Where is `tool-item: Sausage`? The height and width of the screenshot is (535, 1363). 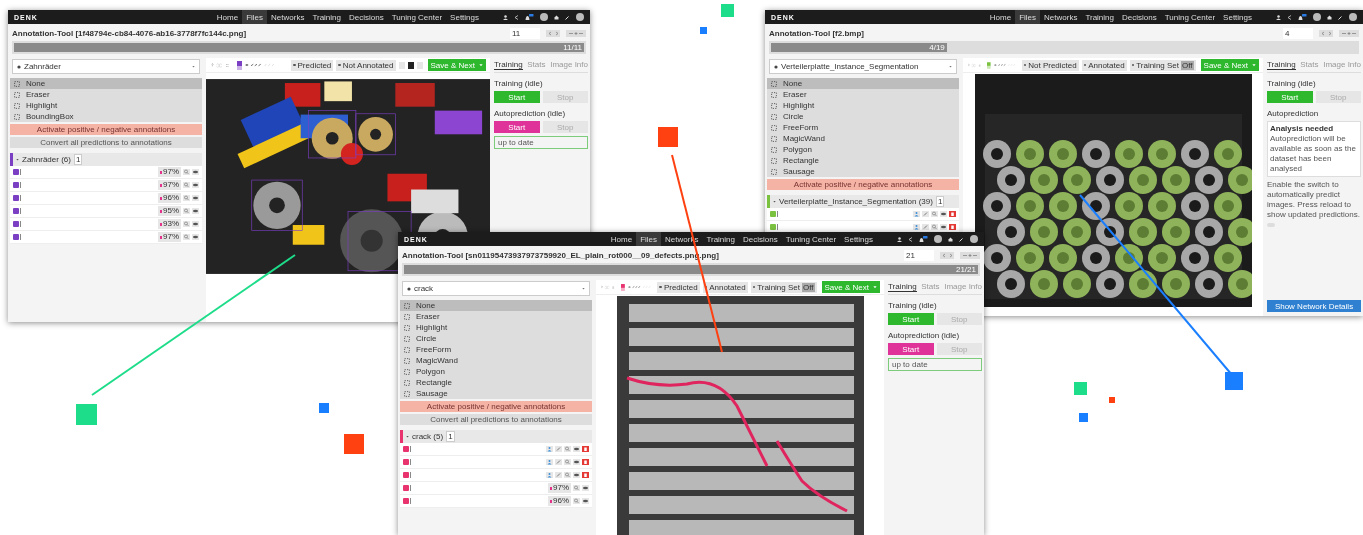
tool-item: Sausage is located at coordinates (496, 393).